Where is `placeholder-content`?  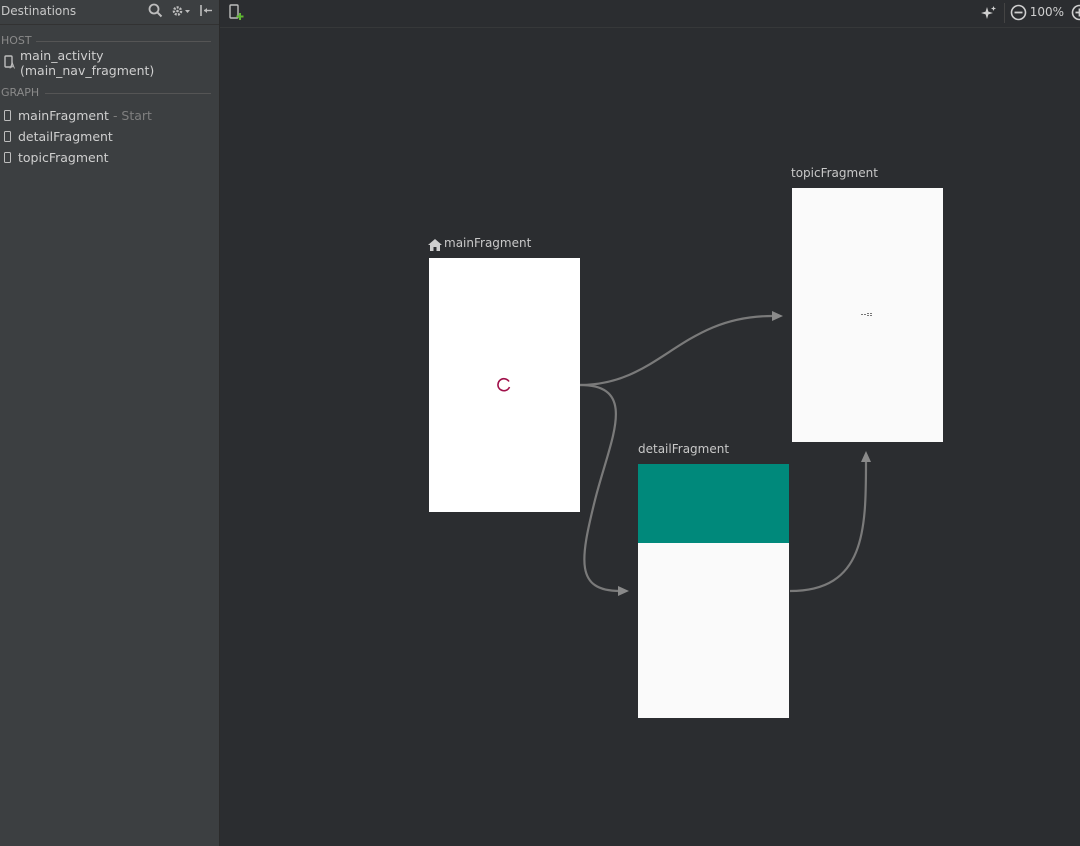
placeholder-content is located at coordinates (866, 314).